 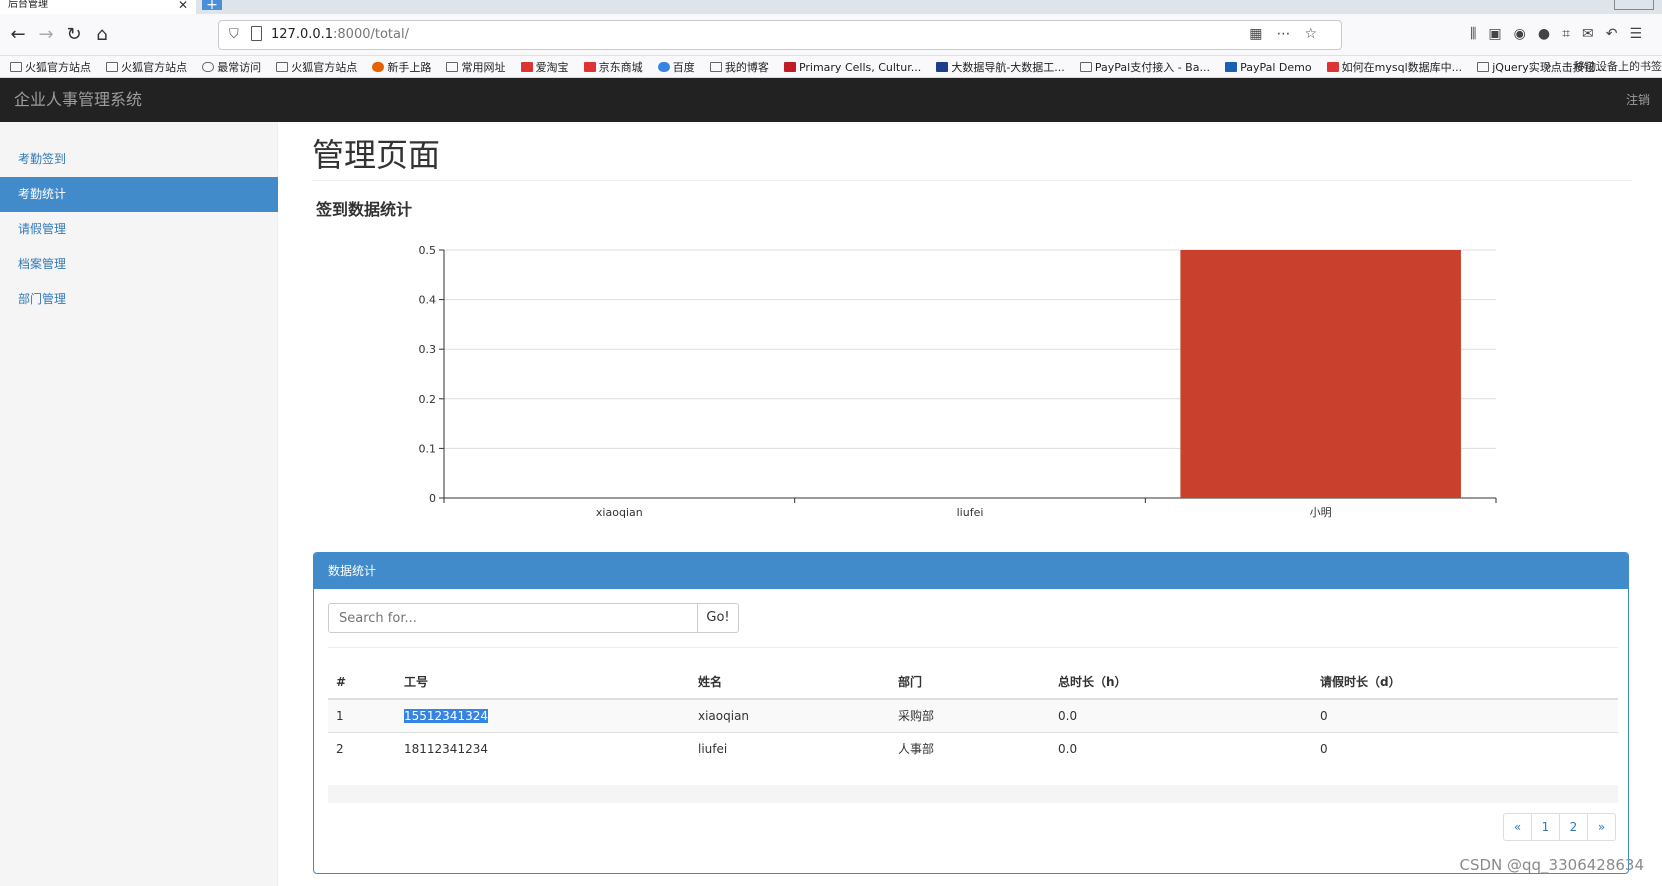 I want to click on shield-icon: ⛉, so click(x=234, y=34).